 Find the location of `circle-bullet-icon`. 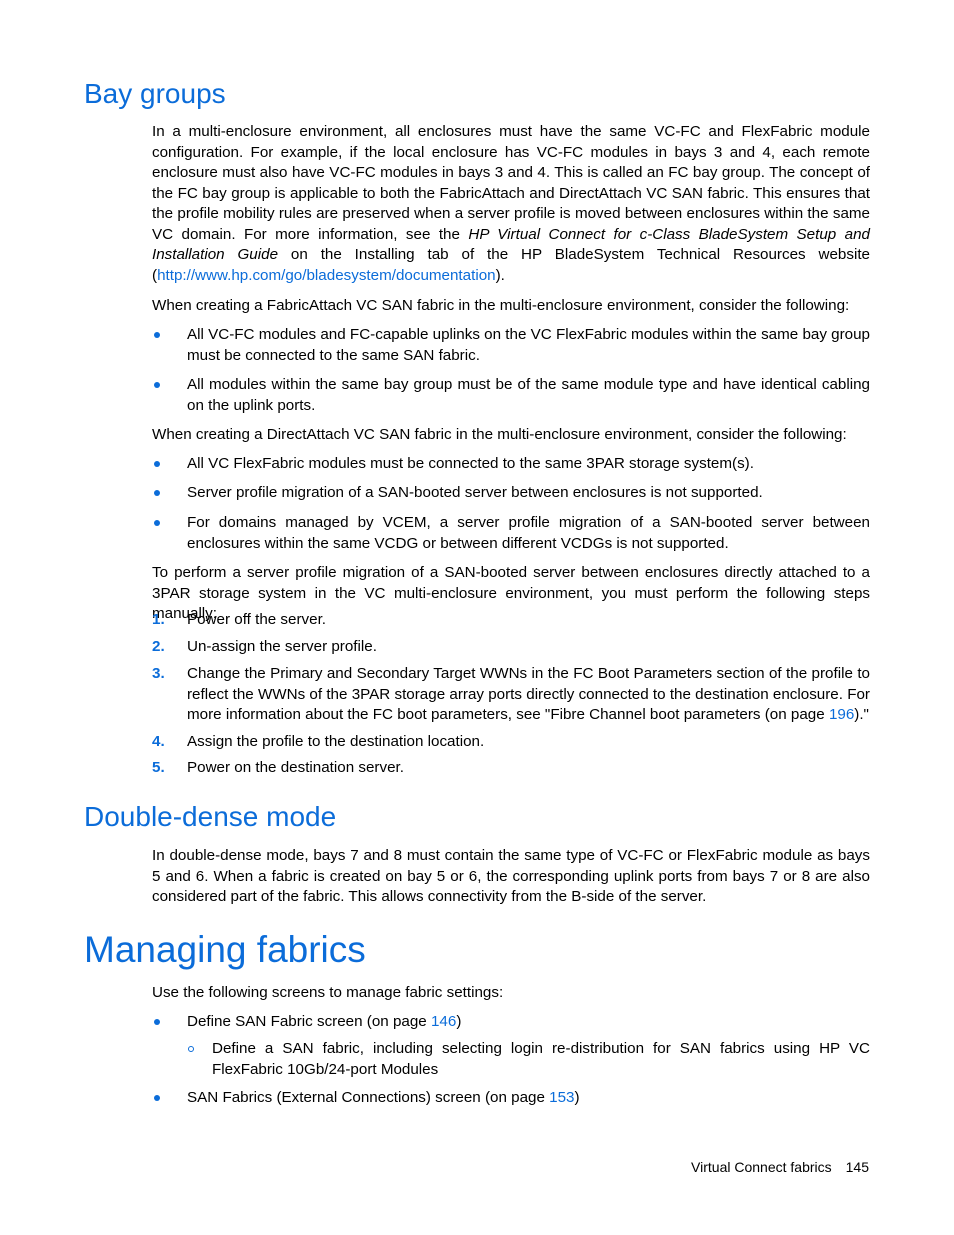

circle-bullet-icon is located at coordinates (191, 1049).